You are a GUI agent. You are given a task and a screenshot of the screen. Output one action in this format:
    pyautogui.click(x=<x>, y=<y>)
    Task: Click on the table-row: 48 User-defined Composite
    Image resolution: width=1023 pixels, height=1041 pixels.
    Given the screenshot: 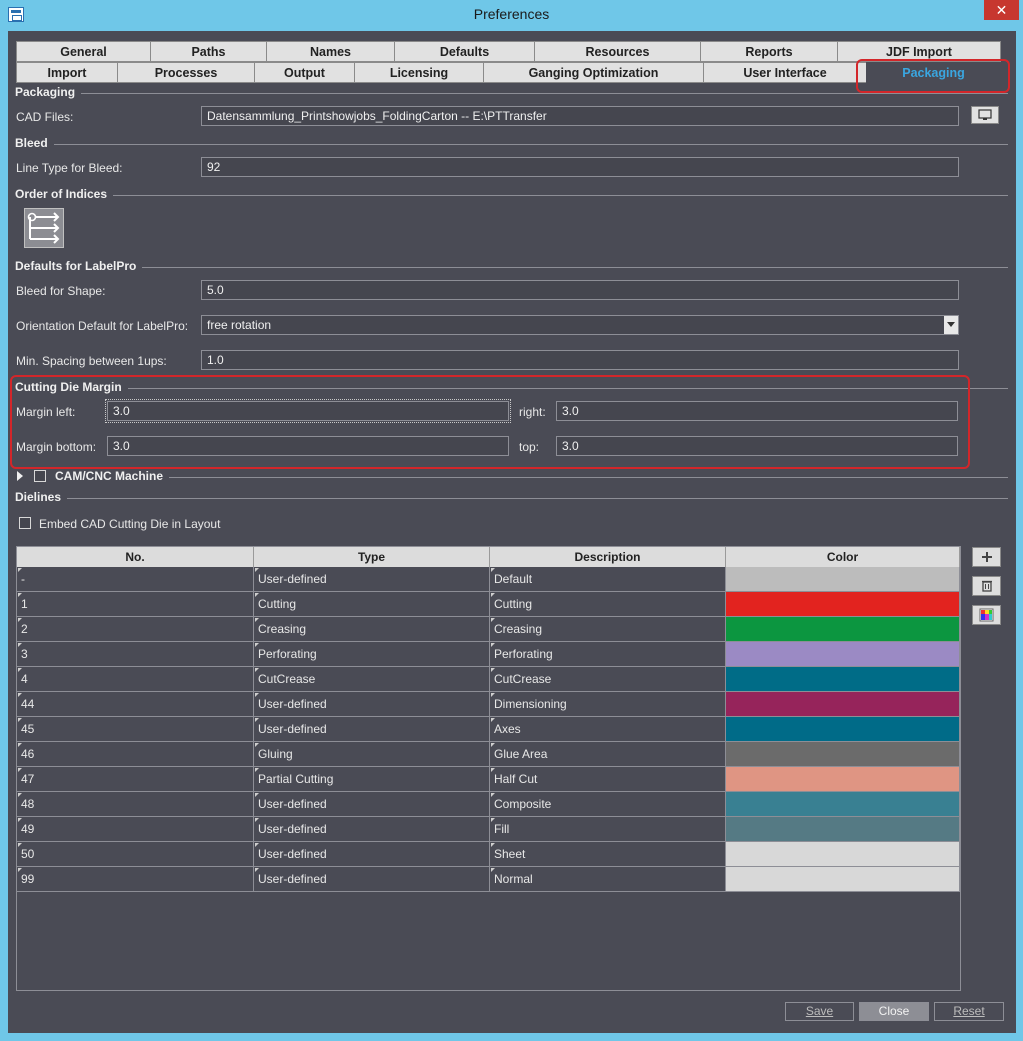 What is the action you would take?
    pyautogui.click(x=488, y=804)
    